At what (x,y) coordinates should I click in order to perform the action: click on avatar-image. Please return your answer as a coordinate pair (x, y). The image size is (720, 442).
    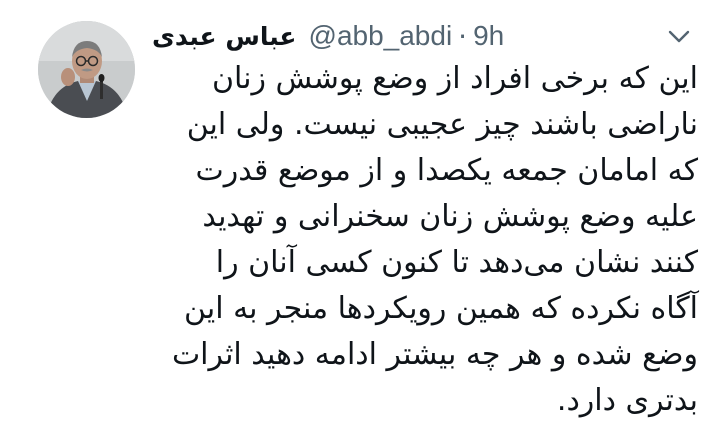
    Looking at the image, I should click on (86, 69).